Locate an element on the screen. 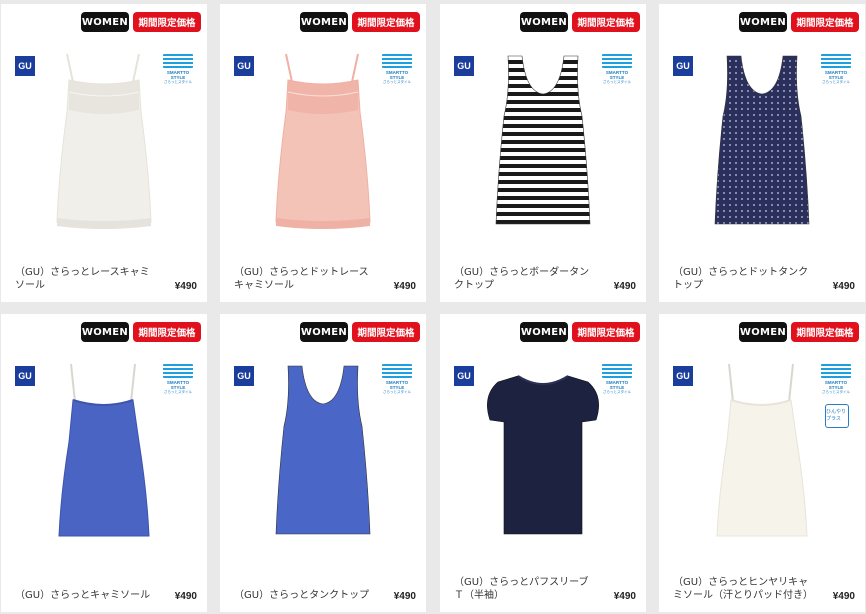 Image resolution: width=866 pixels, height=614 pixels. product-name: （GU）さらっとタンクトップ is located at coordinates (302, 595).